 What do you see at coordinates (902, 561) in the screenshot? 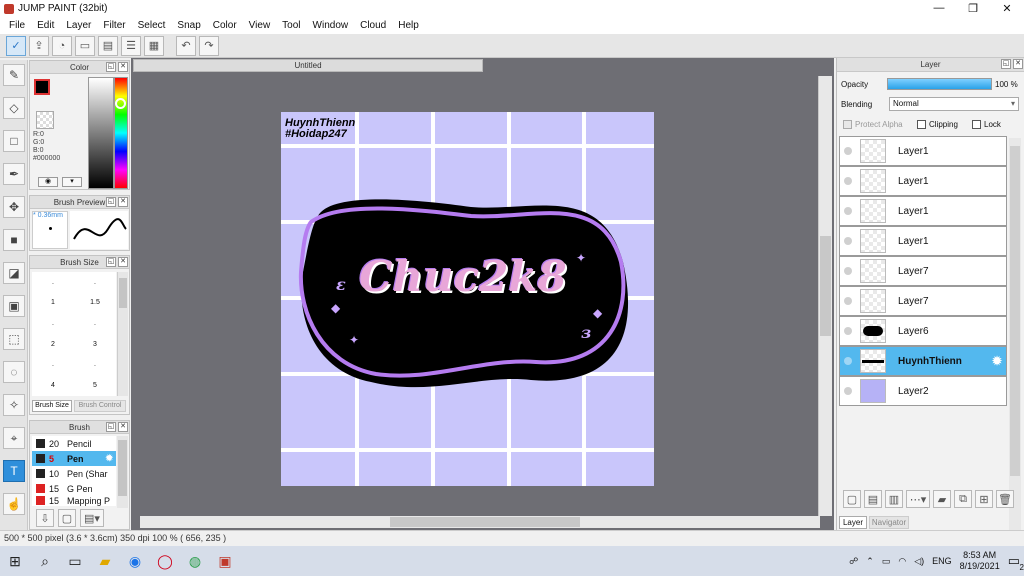
I see `wifi-icon: ◠` at bounding box center [902, 561].